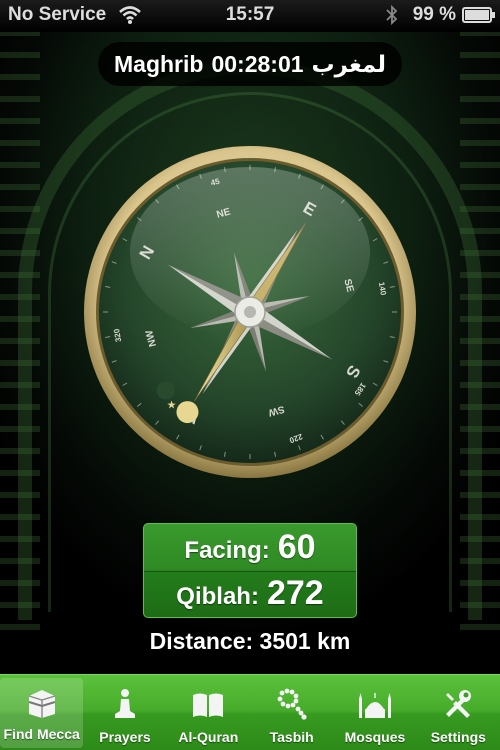  Describe the element at coordinates (208, 737) in the screenshot. I see `tab-label: Al-Quran` at that location.